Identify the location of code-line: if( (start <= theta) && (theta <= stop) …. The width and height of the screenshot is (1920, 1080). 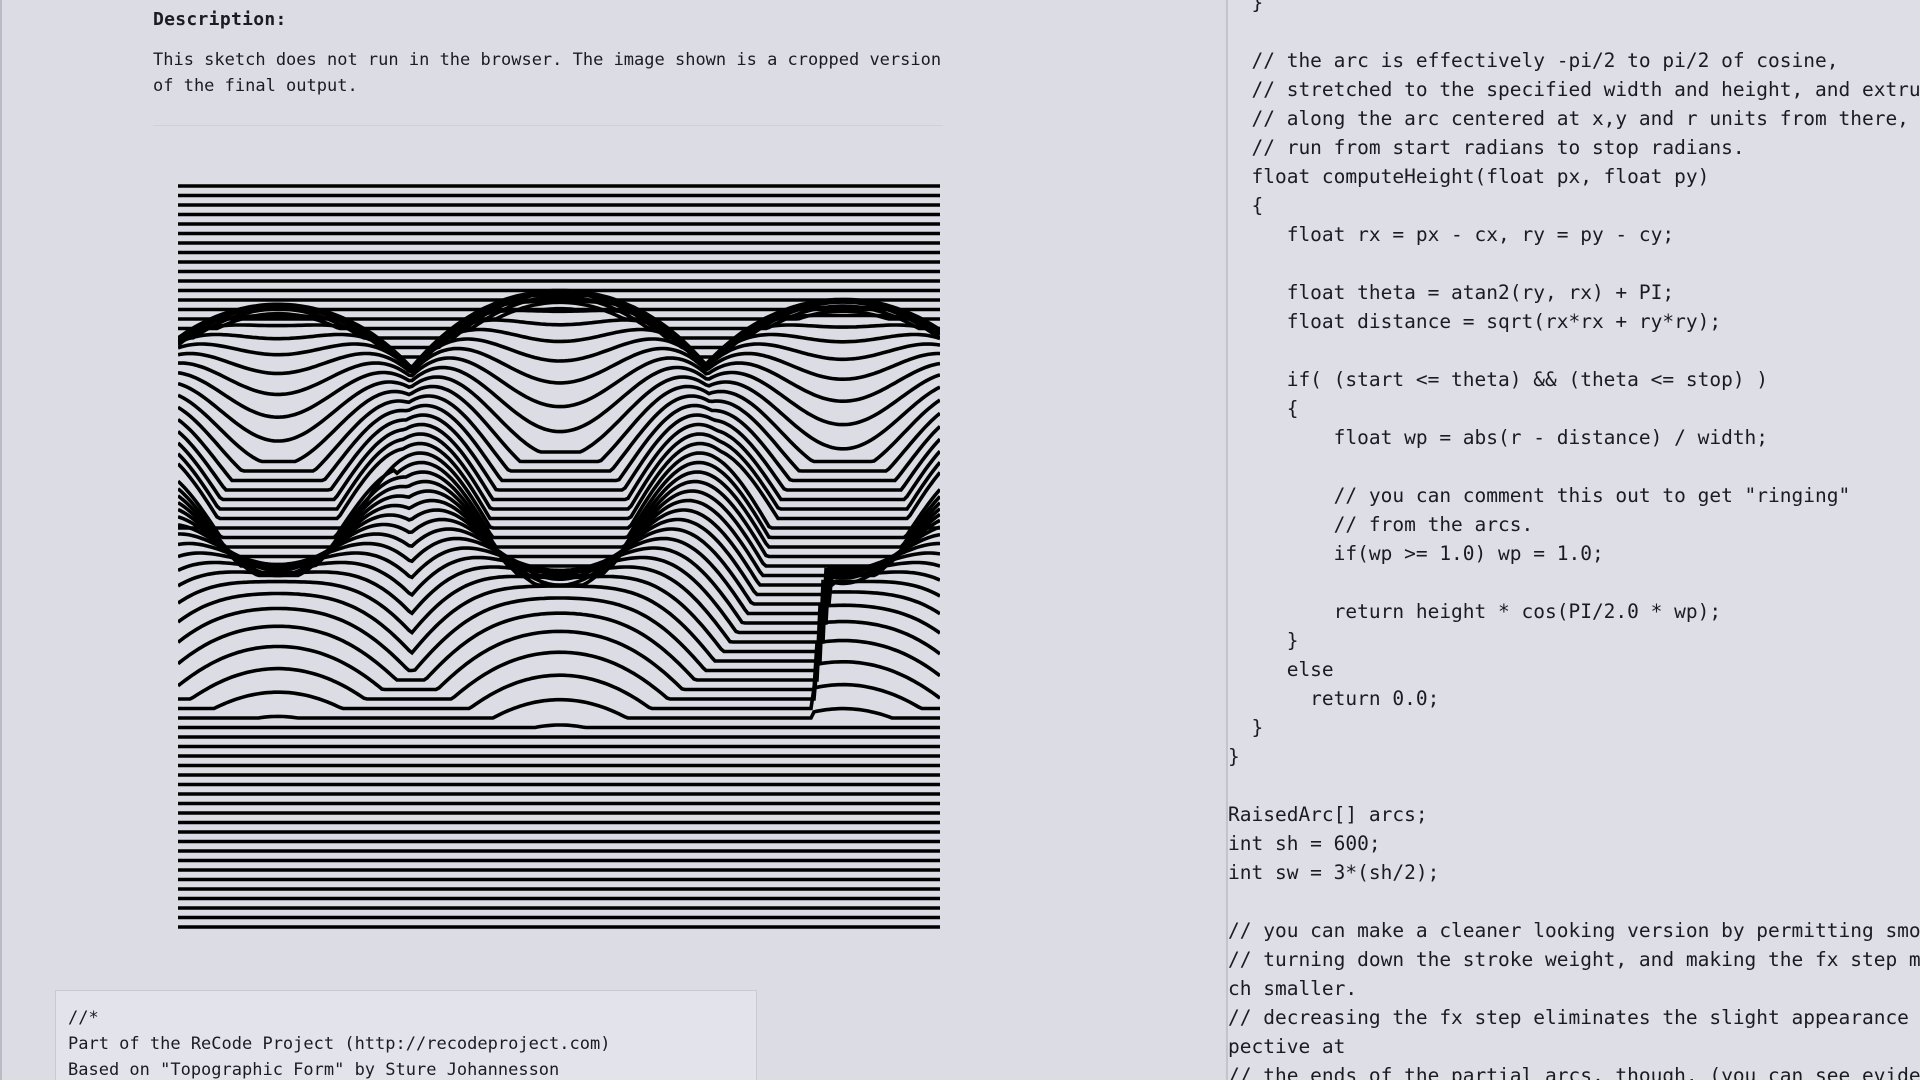
(1498, 379).